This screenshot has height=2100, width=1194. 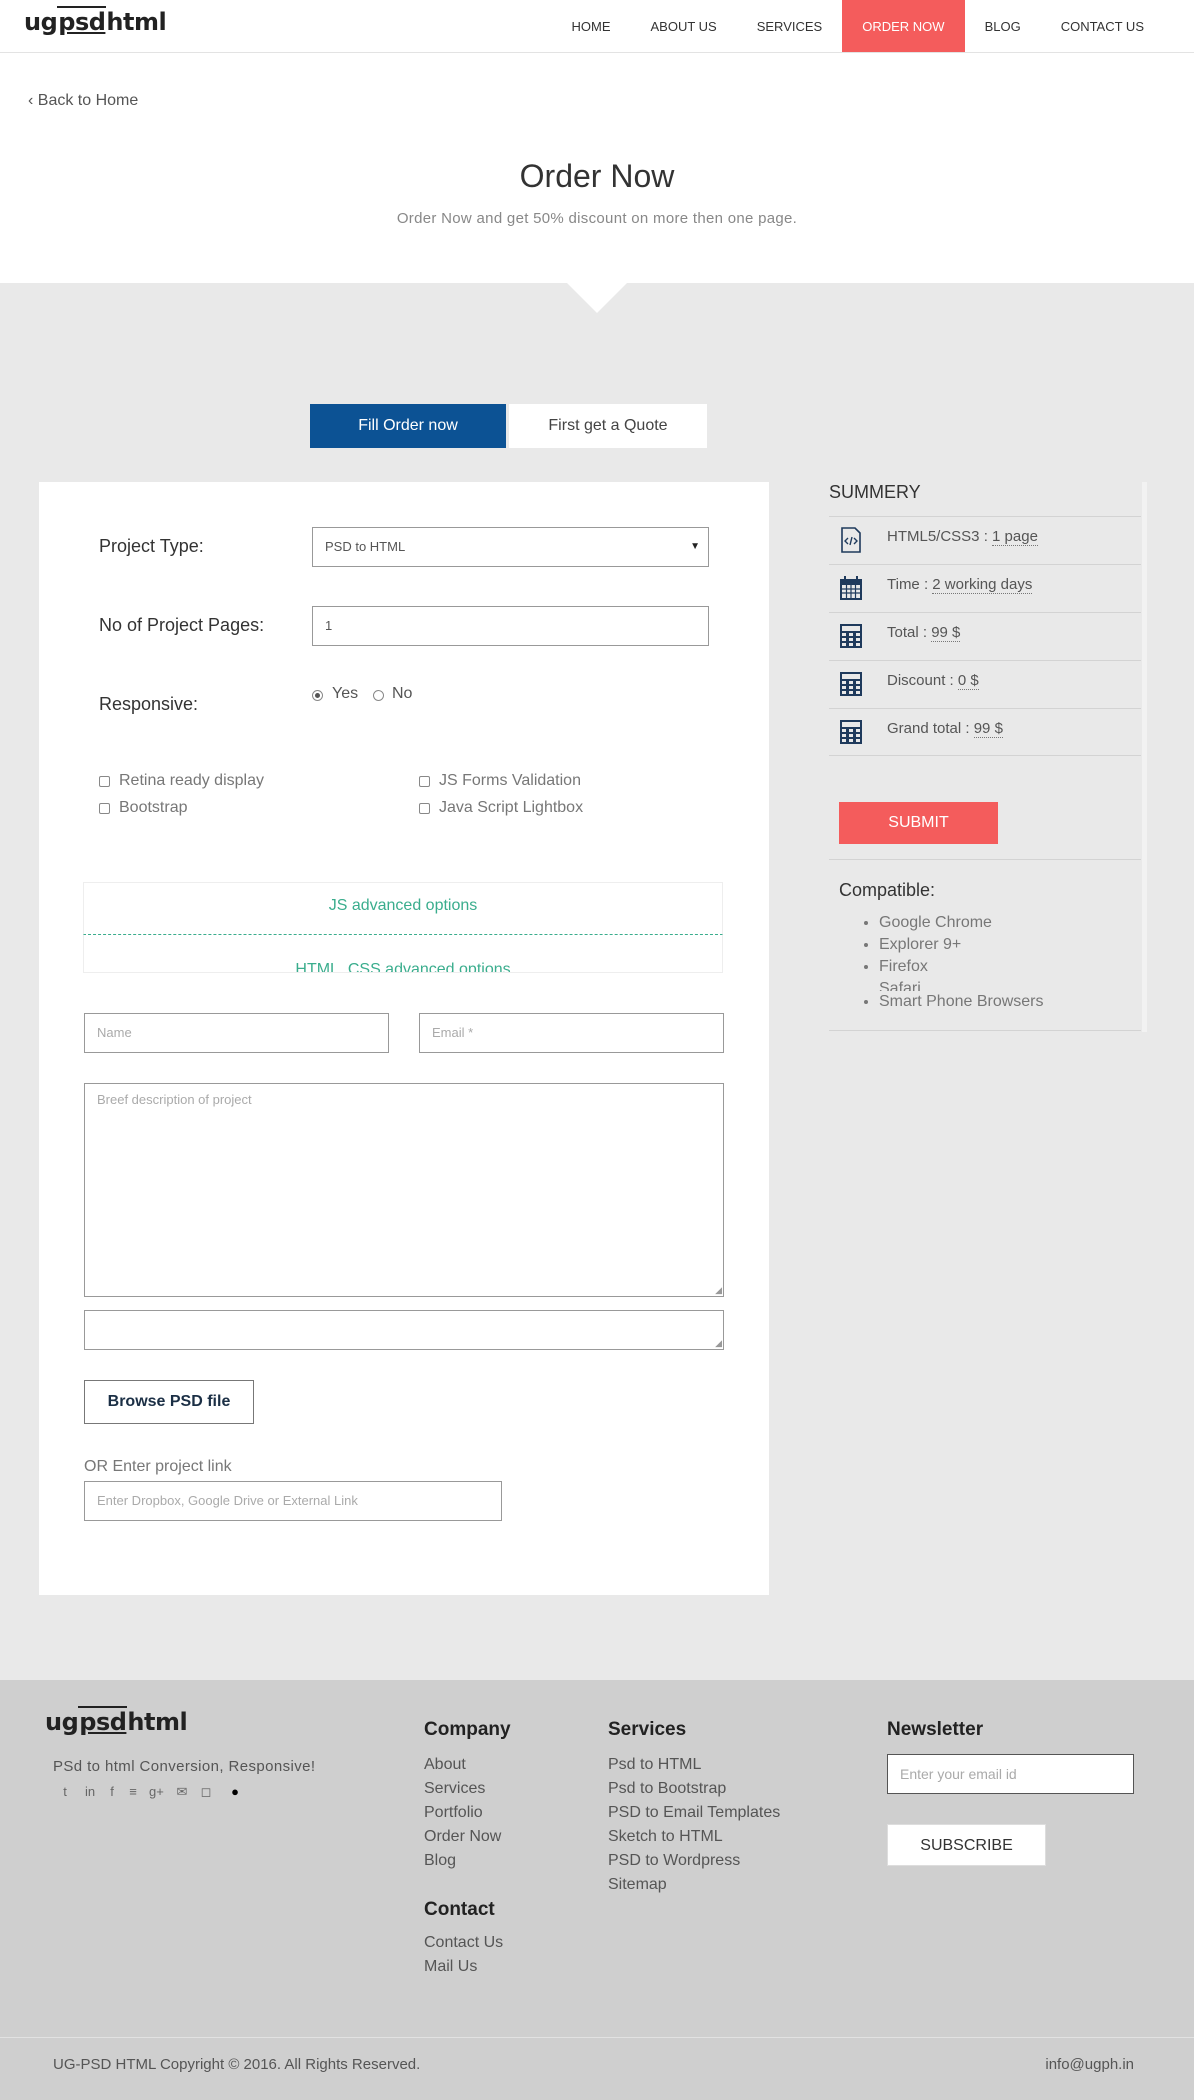 I want to click on footer-link-blog: Blog, so click(x=440, y=1861).